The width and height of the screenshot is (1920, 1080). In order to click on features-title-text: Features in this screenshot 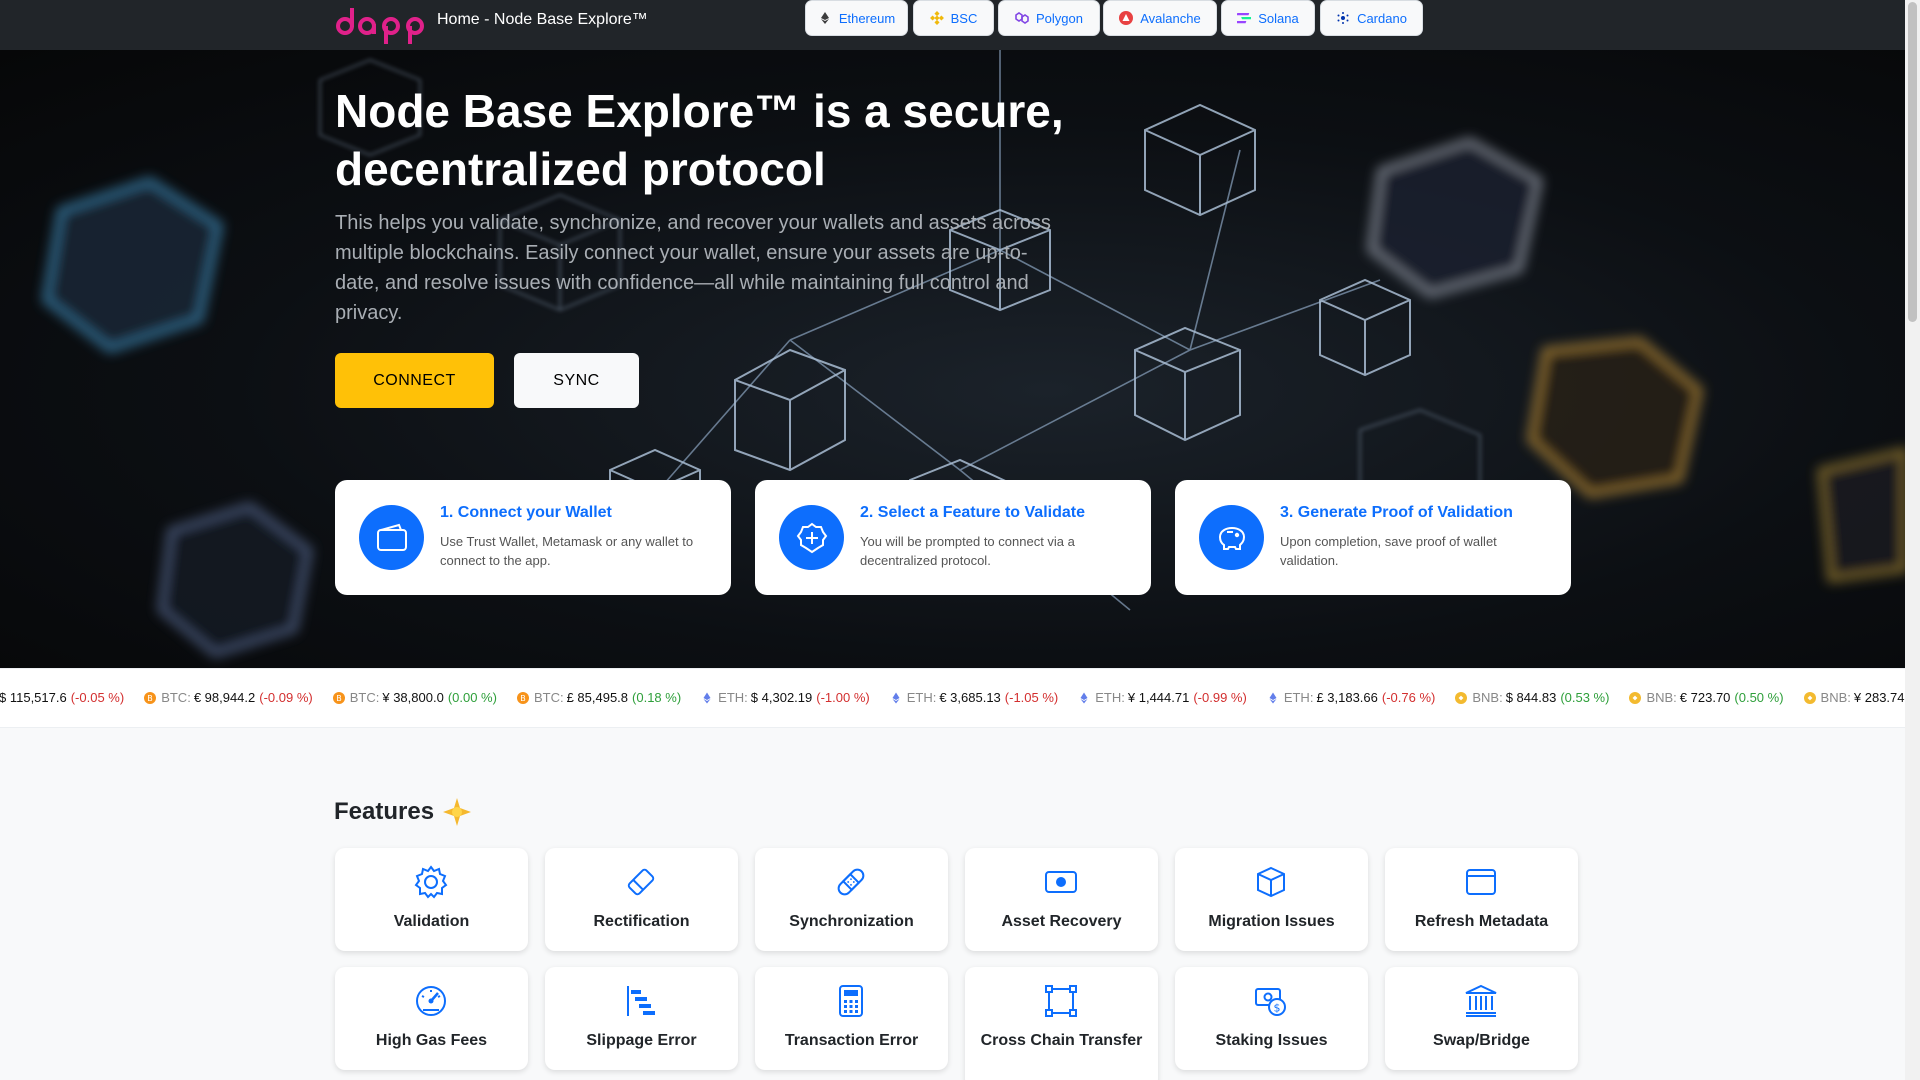, I will do `click(384, 811)`.